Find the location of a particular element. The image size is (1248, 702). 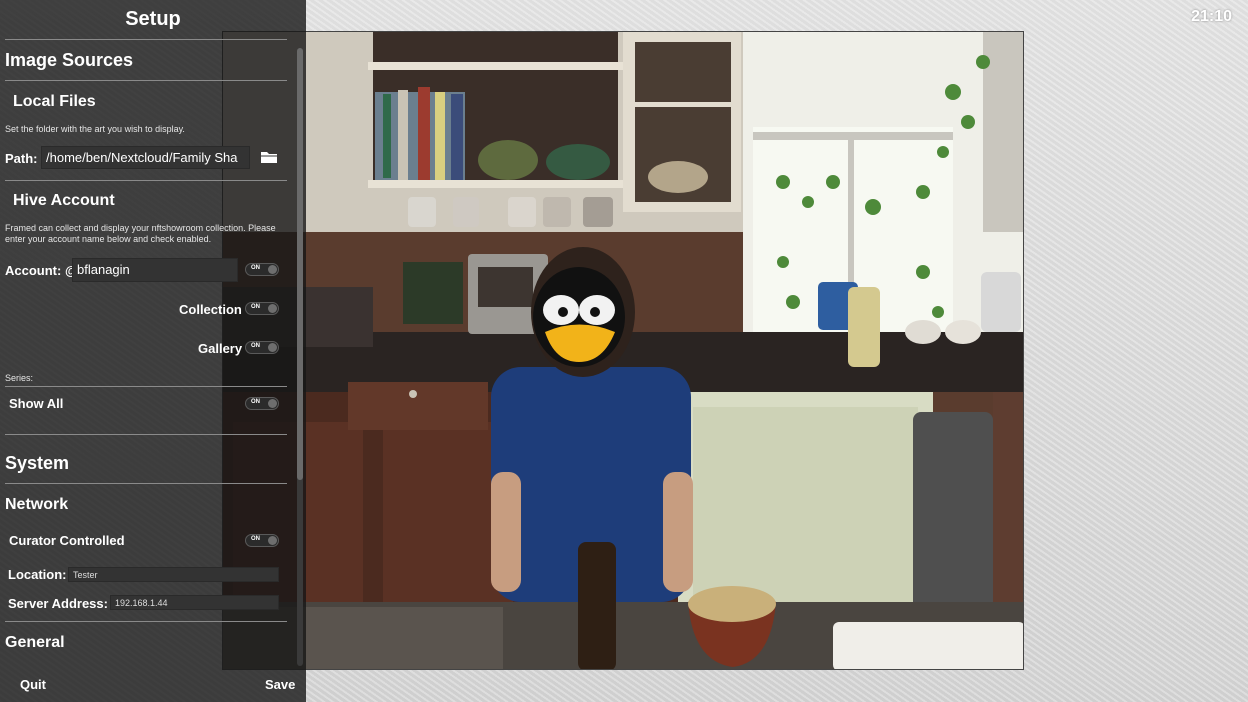

show-all-label: Show All is located at coordinates (36, 403).